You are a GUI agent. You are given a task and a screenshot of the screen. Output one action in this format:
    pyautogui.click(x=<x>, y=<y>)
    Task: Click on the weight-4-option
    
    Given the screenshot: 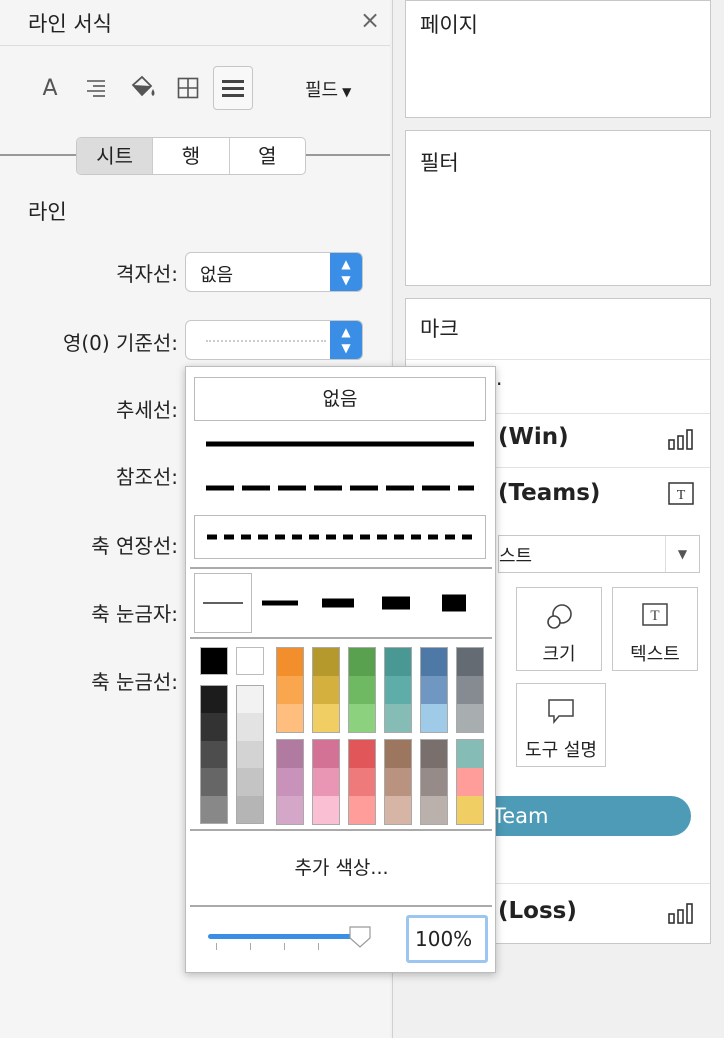 What is the action you would take?
    pyautogui.click(x=404, y=603)
    